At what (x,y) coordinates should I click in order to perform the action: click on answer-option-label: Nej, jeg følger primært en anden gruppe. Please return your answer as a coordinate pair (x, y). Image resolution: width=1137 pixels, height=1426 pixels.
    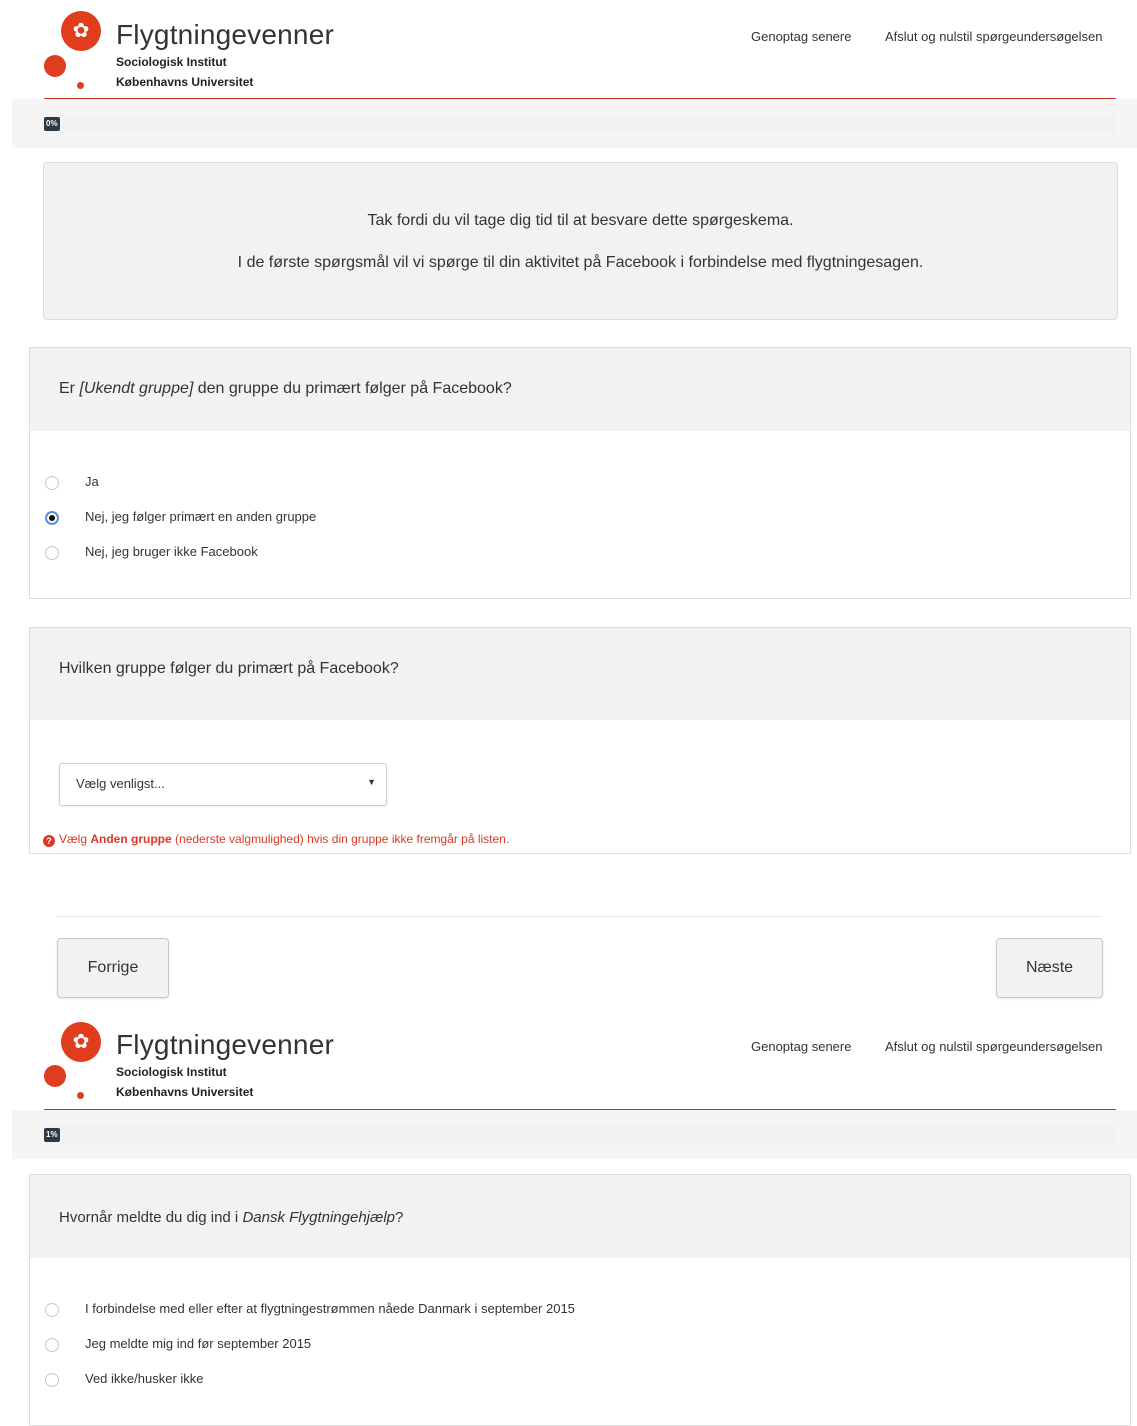
    Looking at the image, I should click on (201, 516).